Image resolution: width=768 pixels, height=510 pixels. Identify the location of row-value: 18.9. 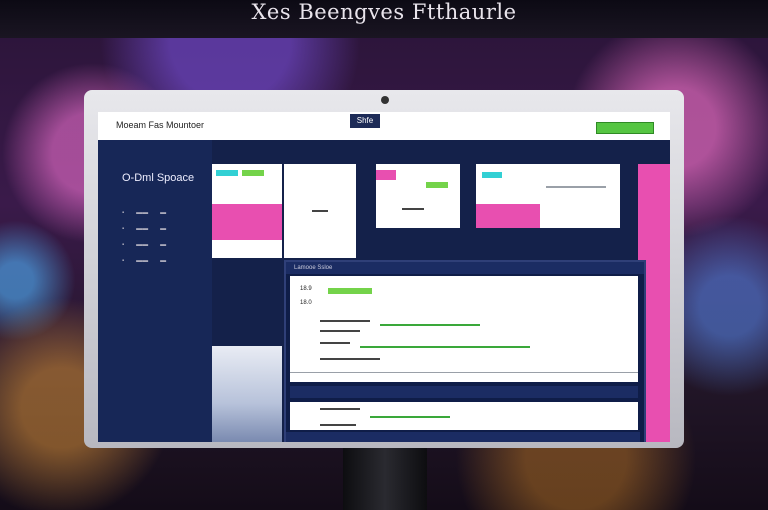
(306, 289).